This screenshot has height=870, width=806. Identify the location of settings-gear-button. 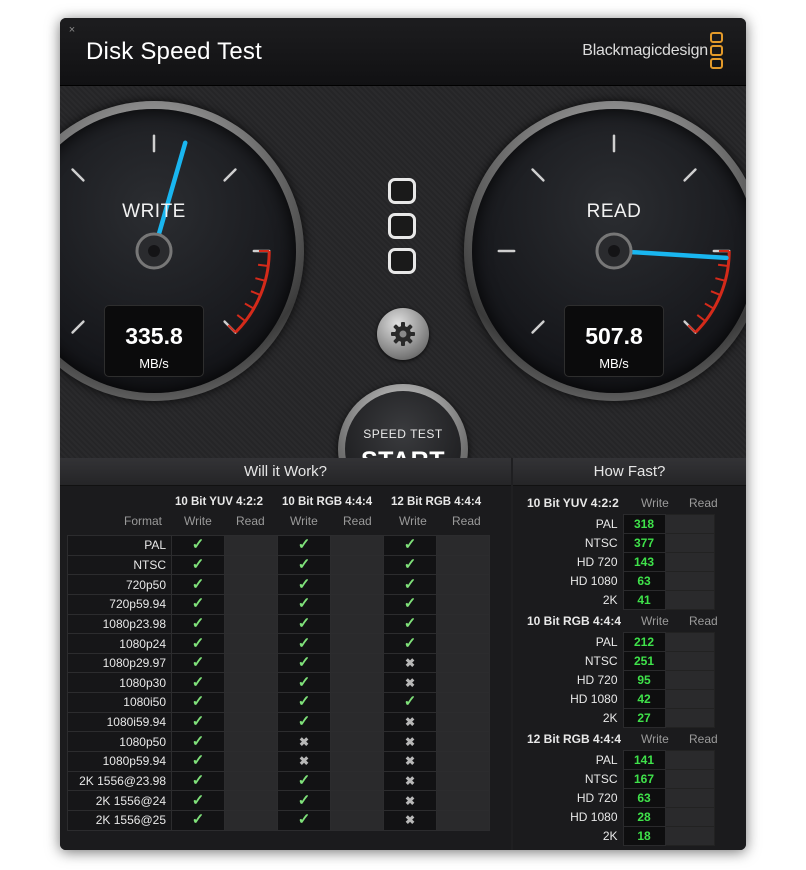
(403, 334).